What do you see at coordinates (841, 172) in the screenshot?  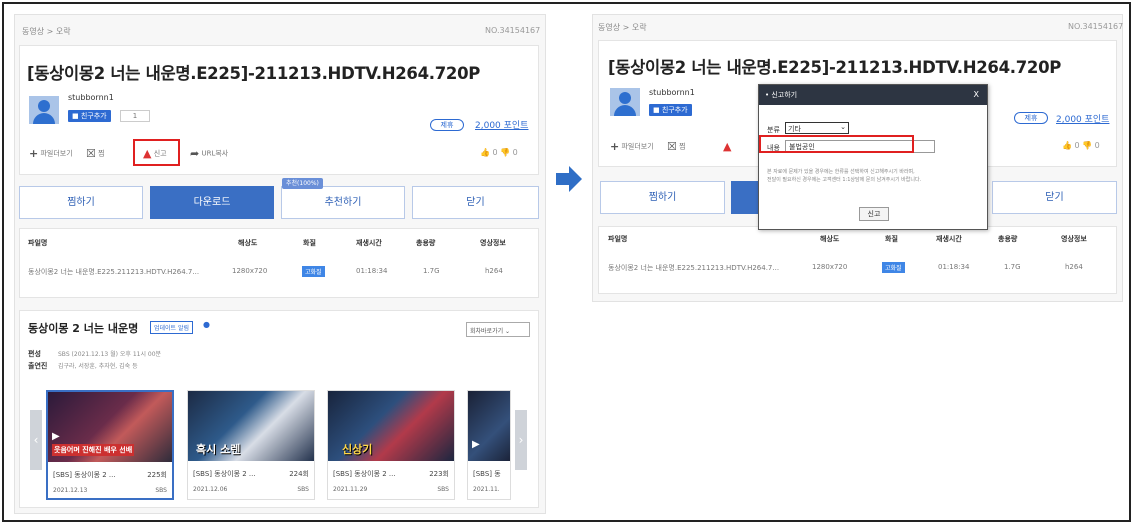 I see `report-notice-1: 본 자료에 문제가 있을 경우에는 한류를 선택하여 신고해주시기 바라며,` at bounding box center [841, 172].